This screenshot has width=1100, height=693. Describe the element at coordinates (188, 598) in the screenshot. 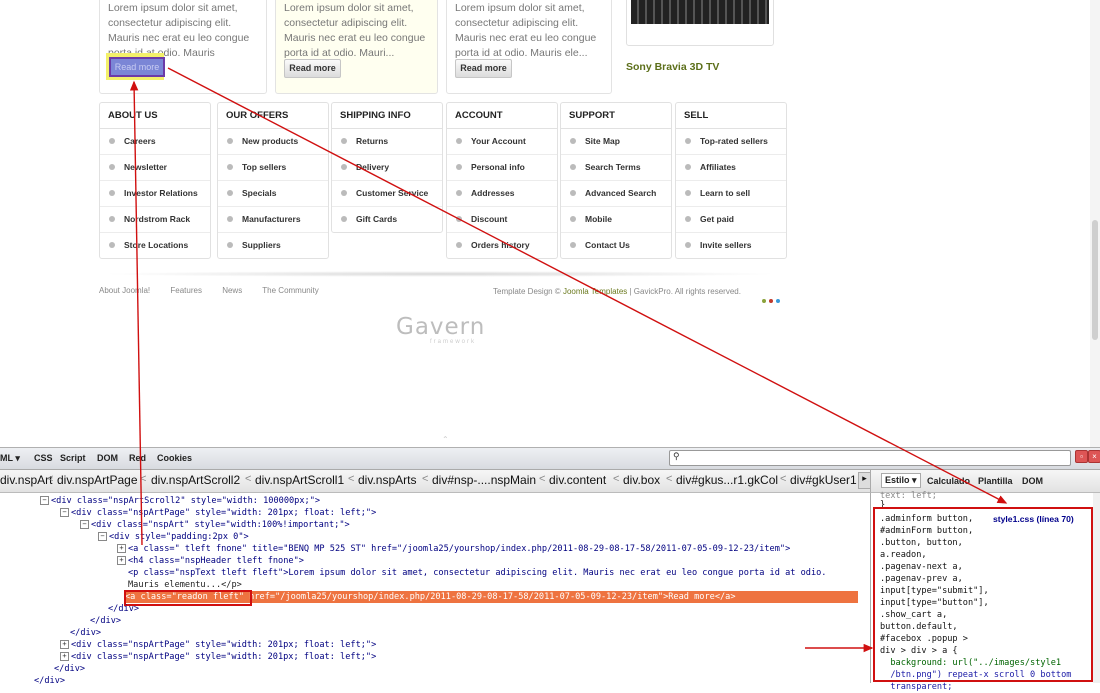

I see `annotation-box-class` at that location.